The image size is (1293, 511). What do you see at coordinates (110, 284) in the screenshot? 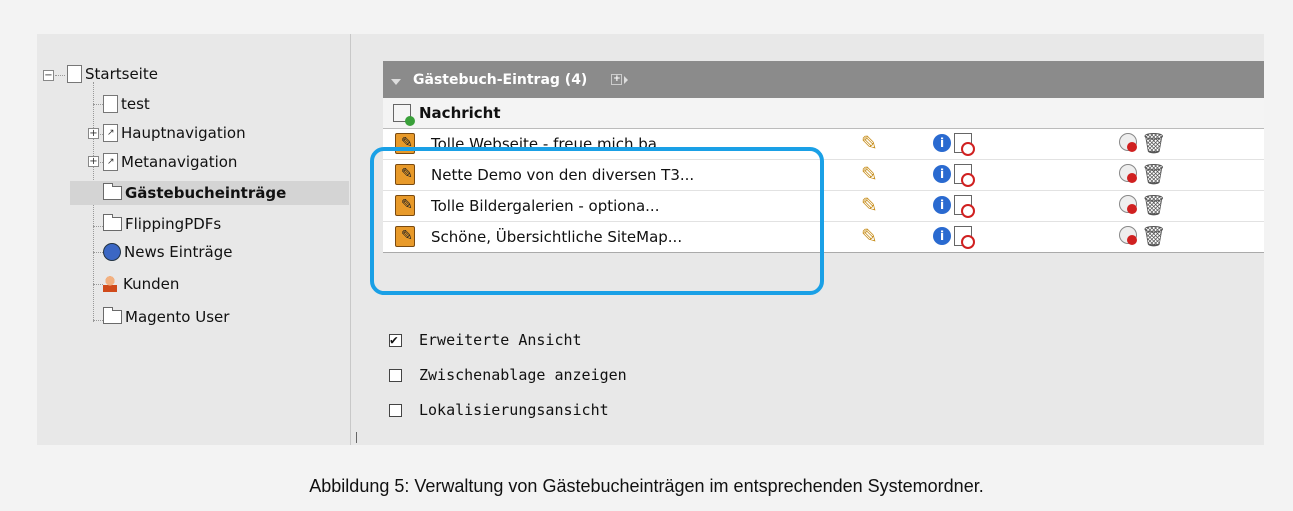
I see `user-folder-icon` at bounding box center [110, 284].